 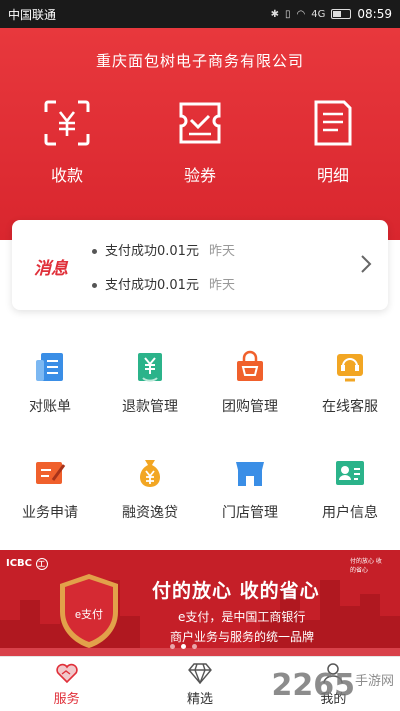 What do you see at coordinates (66, 673) in the screenshot?
I see `heart-handshake-icon` at bounding box center [66, 673].